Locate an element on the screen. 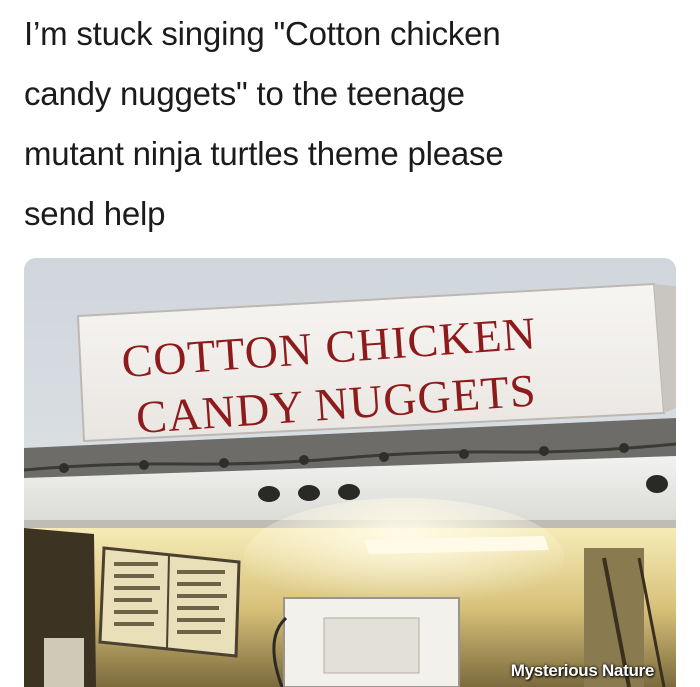  caption-line-2: candy nuggets" to the teenage is located at coordinates (244, 93).